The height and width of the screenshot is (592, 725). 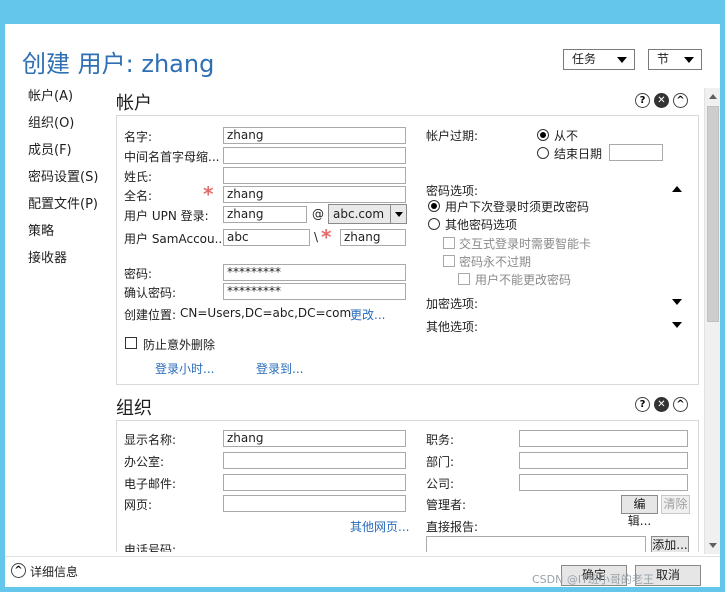 I want to click on end-date-radio, so click(x=543, y=153).